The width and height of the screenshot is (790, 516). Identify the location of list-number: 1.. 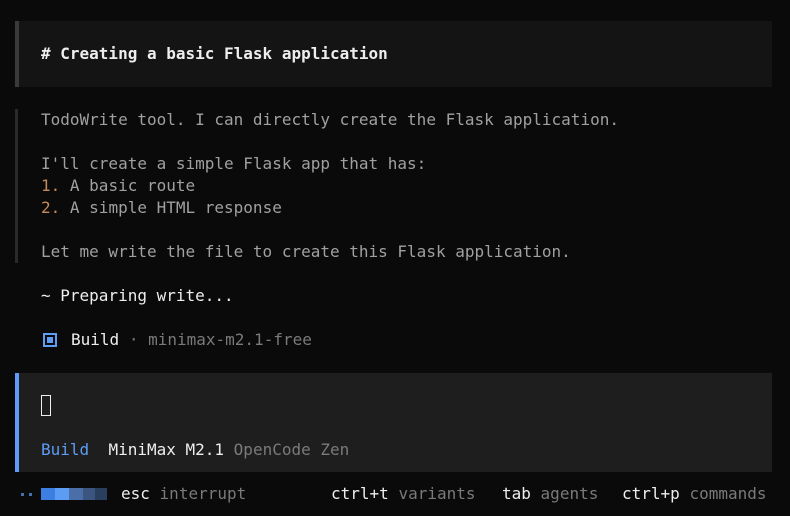
(51, 185).